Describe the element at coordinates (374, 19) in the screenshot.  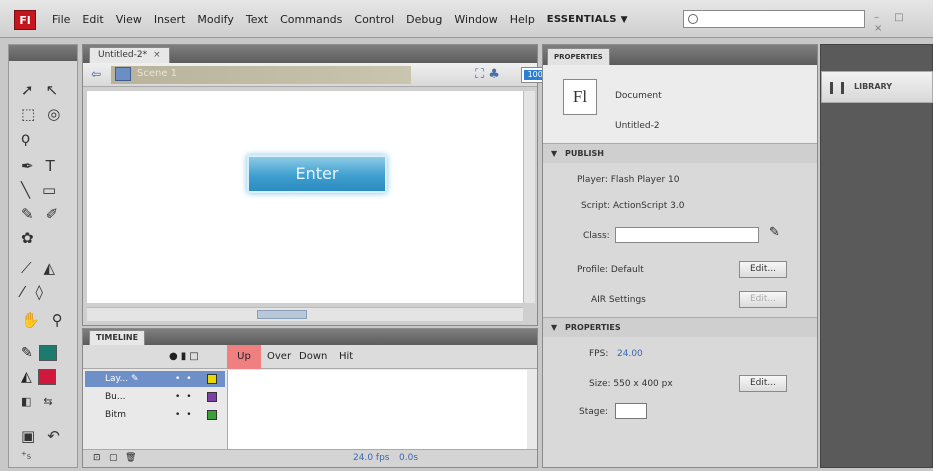
I see `menu-control: Control` at that location.